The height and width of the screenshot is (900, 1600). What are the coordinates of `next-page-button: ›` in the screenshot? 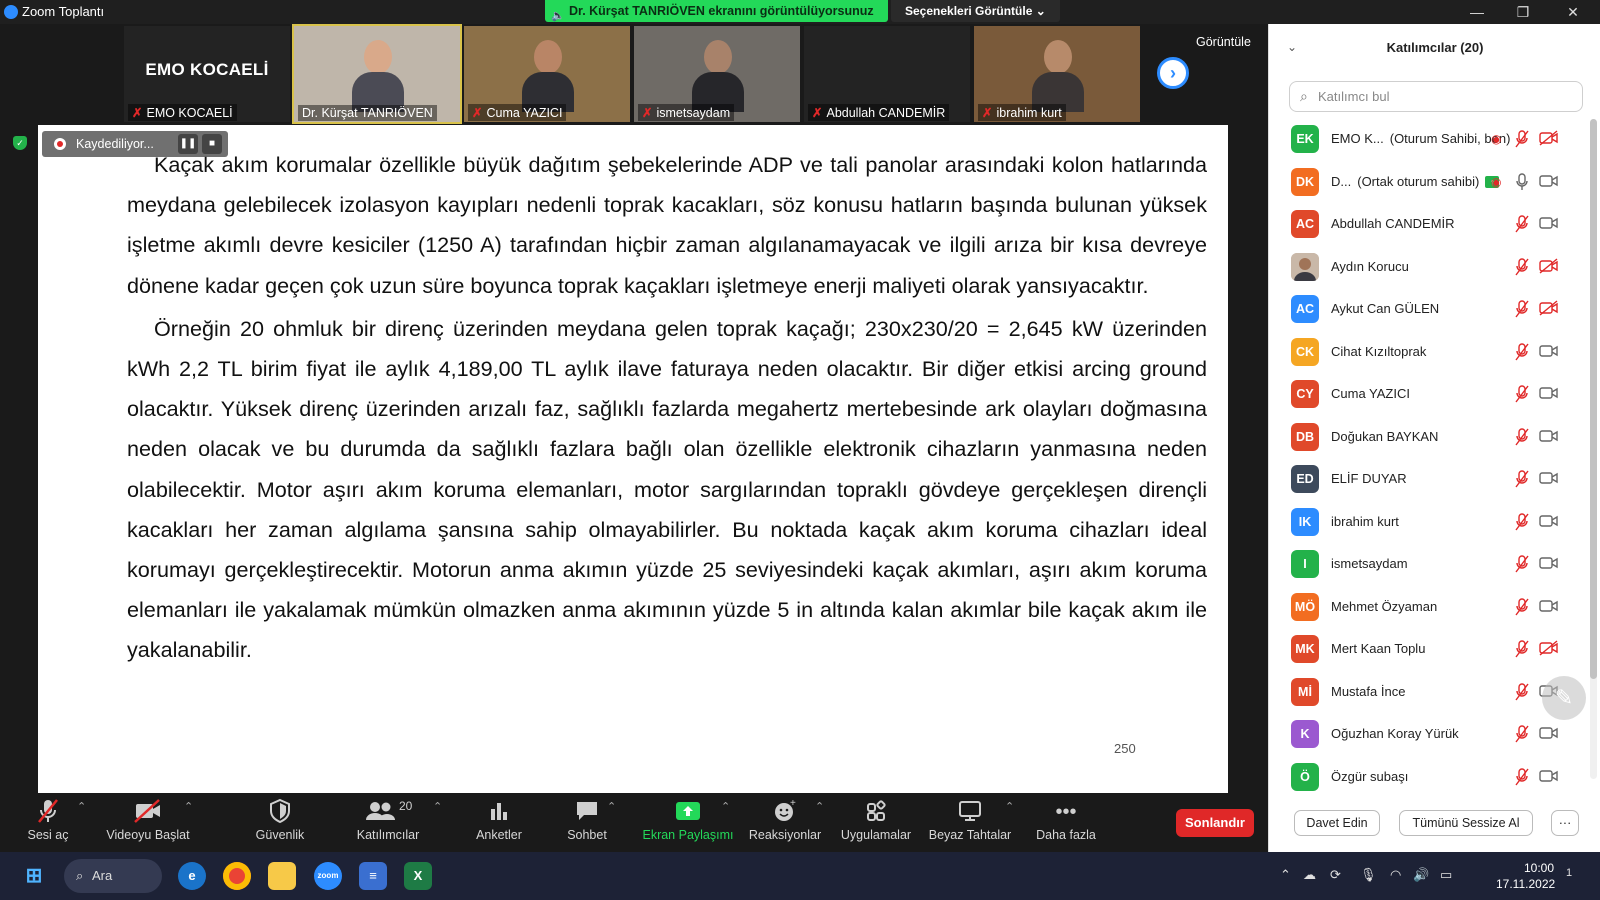 It's located at (1173, 73).